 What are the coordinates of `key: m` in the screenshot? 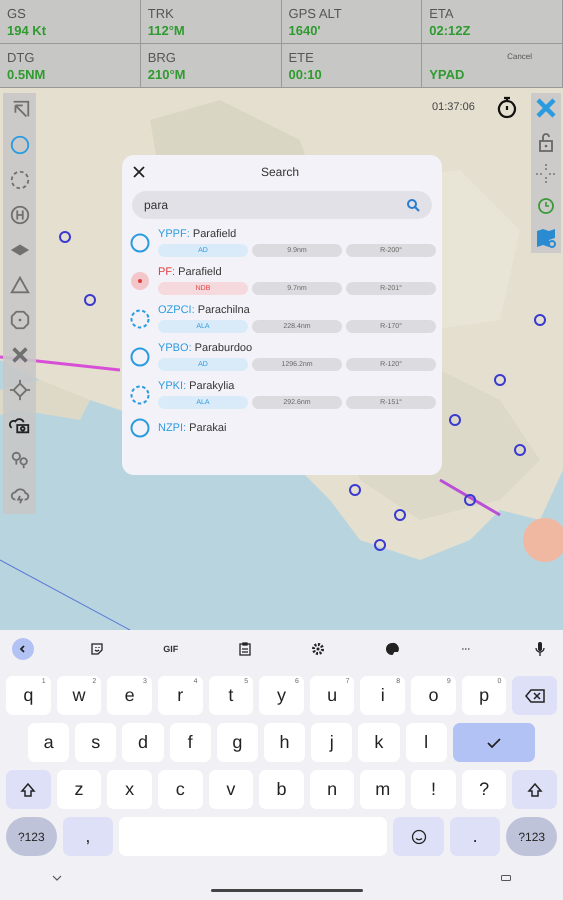 It's located at (383, 789).